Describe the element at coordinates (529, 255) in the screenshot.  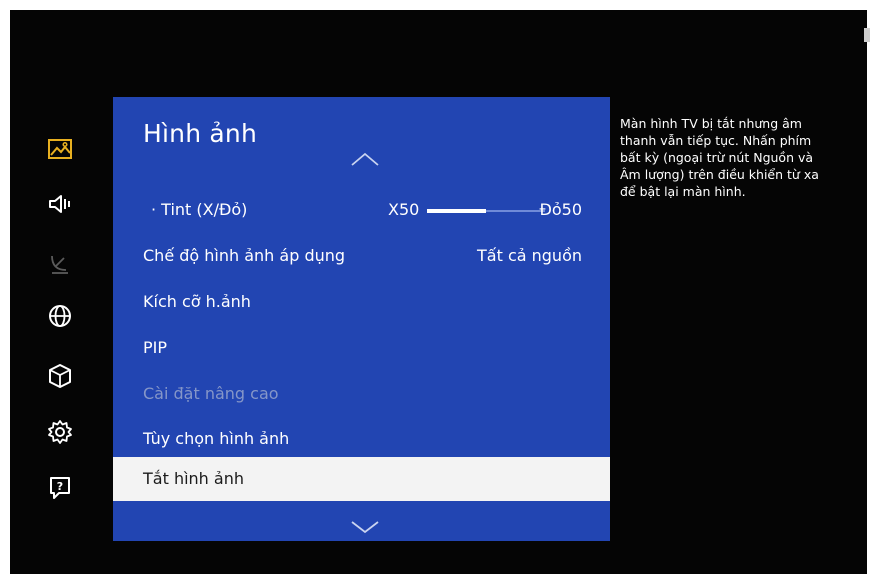
I see `menu-item-value: Tất cả nguồn` at that location.